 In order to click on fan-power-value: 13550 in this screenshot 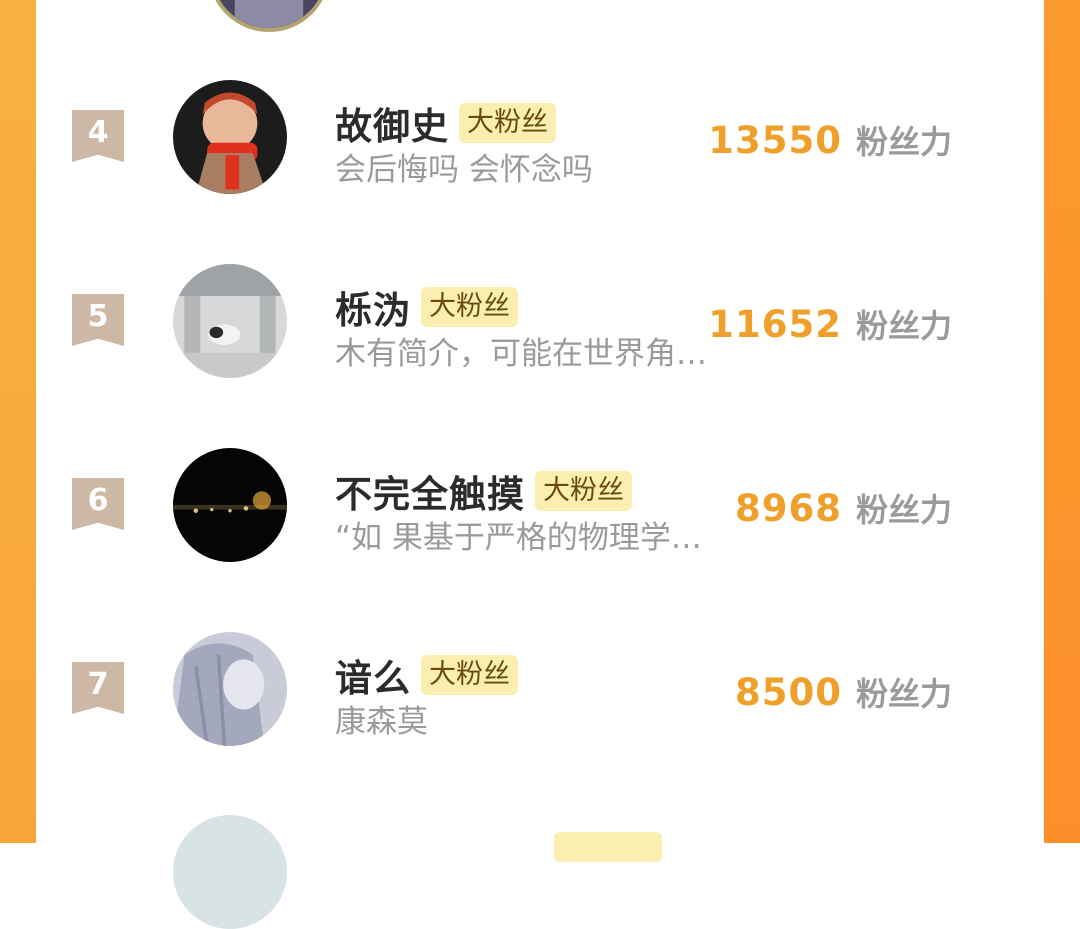, I will do `click(775, 140)`.